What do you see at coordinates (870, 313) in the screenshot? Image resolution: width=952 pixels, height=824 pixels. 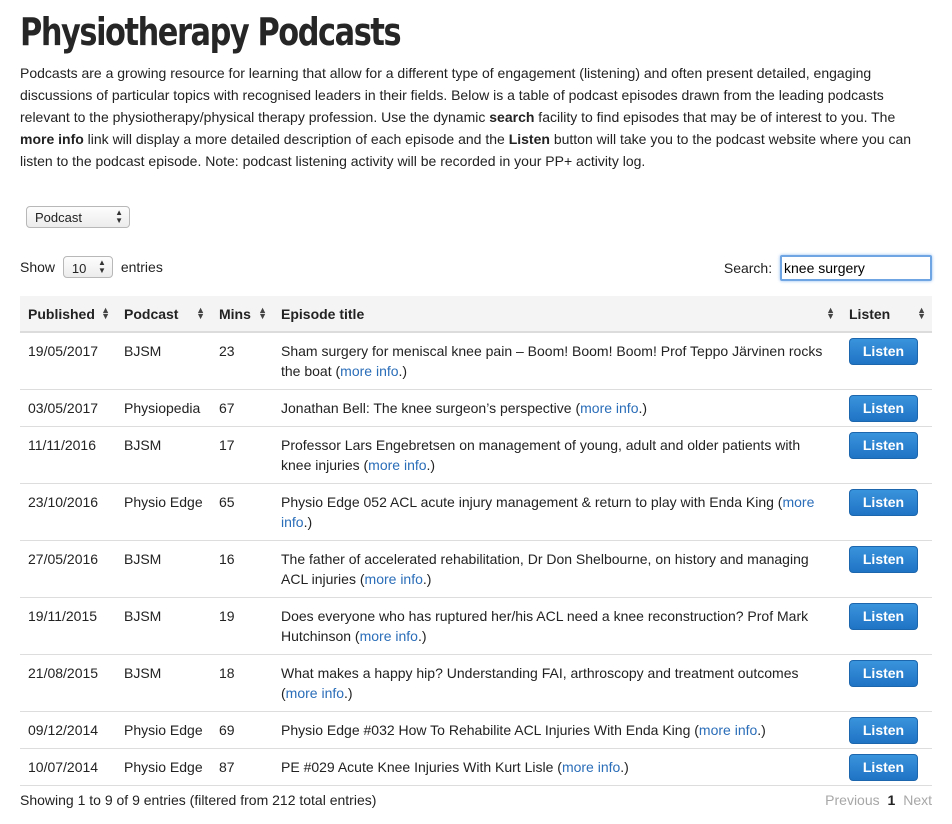 I see `header-listen-label: Listen` at bounding box center [870, 313].